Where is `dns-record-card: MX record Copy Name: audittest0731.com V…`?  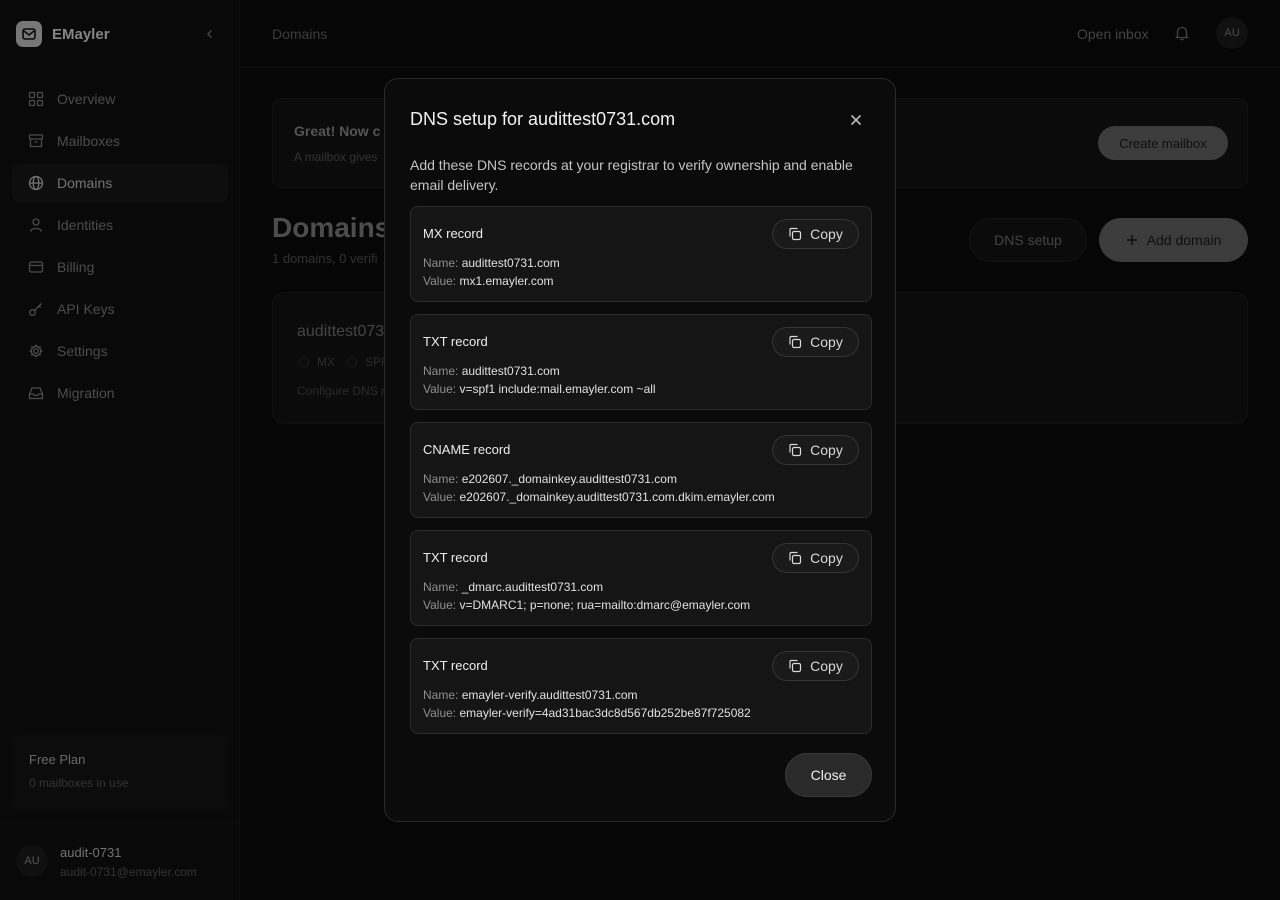
dns-record-card: MX record Copy Name: audittest0731.com V… is located at coordinates (641, 254).